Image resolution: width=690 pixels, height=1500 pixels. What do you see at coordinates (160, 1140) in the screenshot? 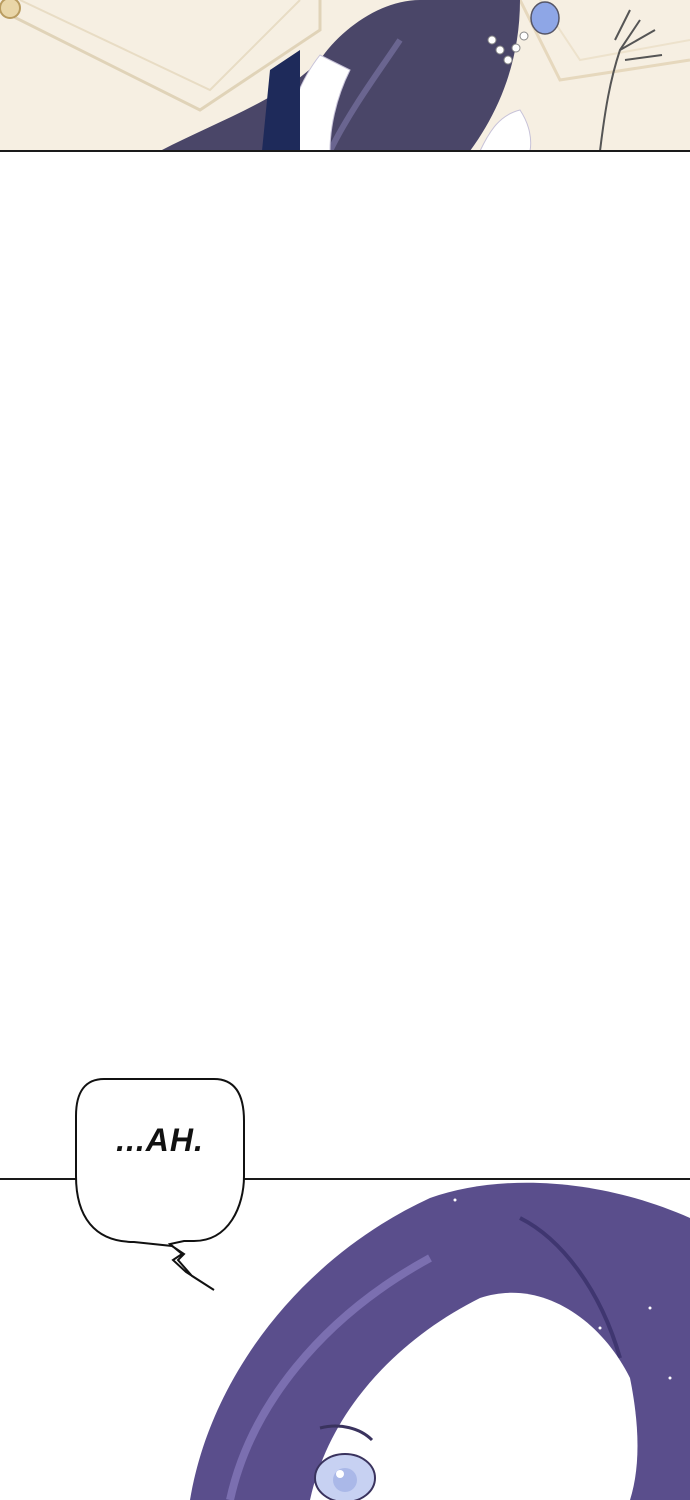
I see `speech-bubble-text: ...AH.` at bounding box center [160, 1140].